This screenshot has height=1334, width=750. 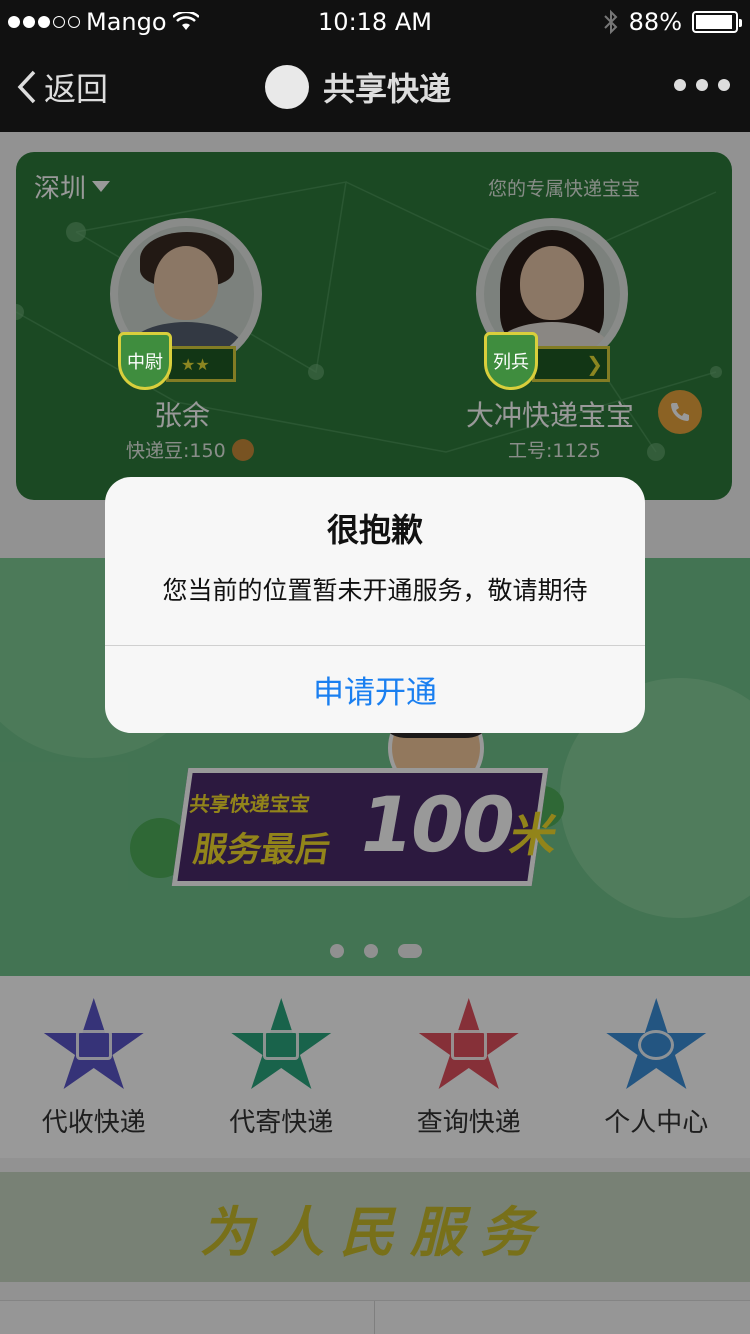 I want to click on rank-shield-icon: 列兵, so click(x=511, y=361).